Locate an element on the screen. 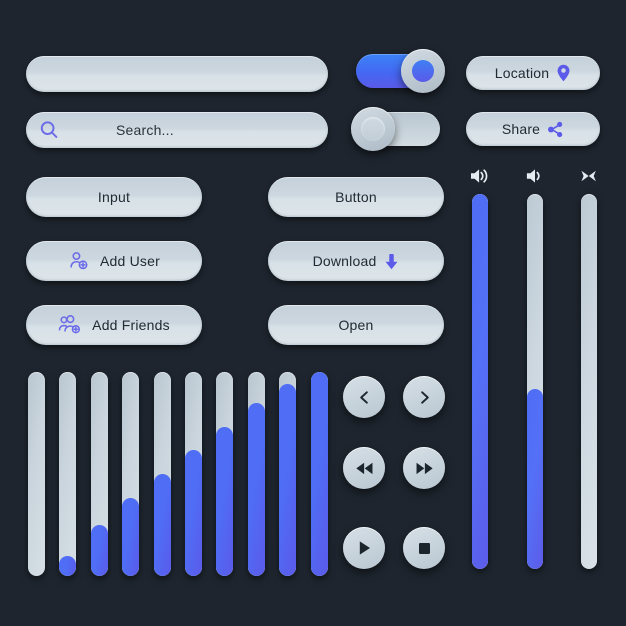 This screenshot has height=626, width=626. volume-slider-high is located at coordinates (480, 381).